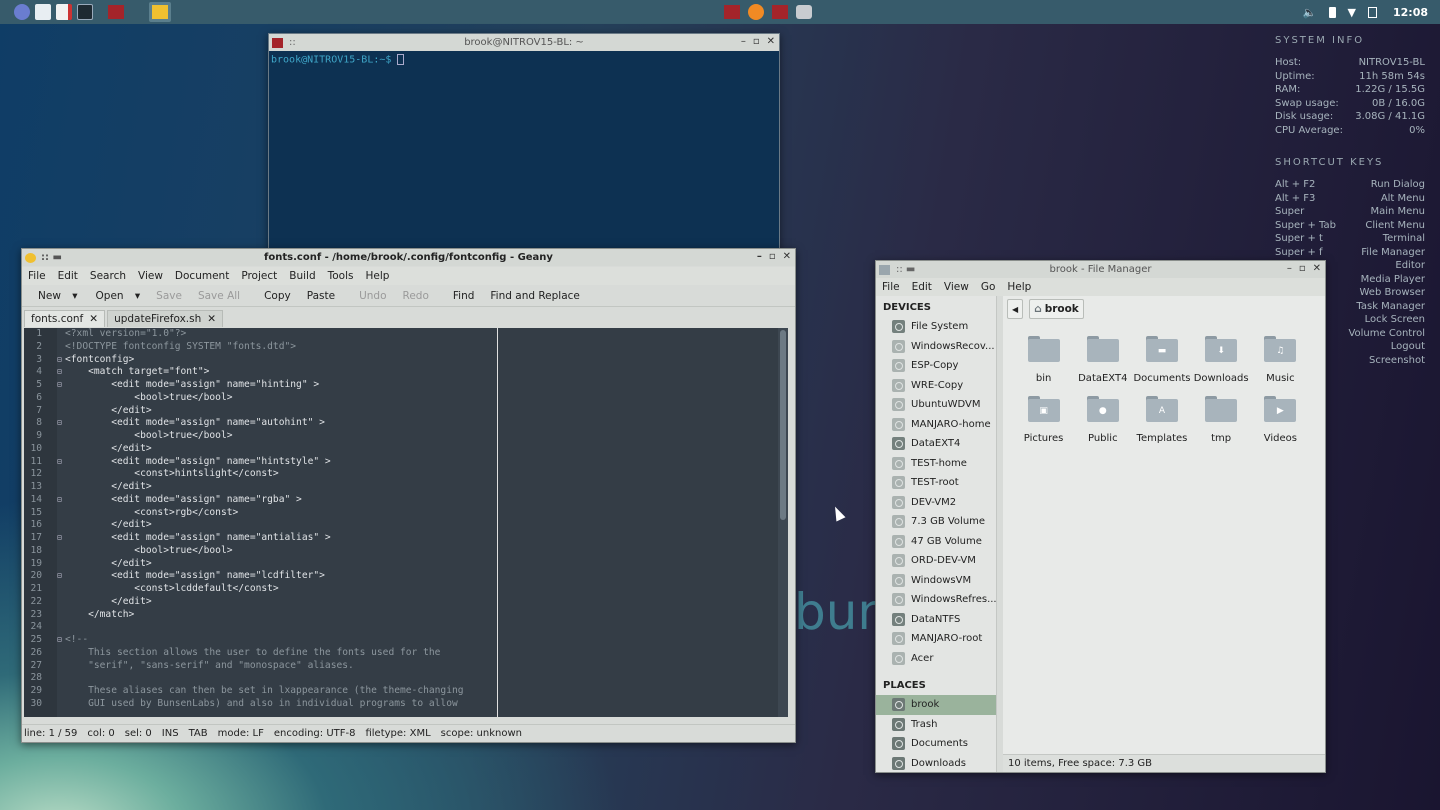 Image resolution: width=1440 pixels, height=810 pixels. I want to click on sidebar-item-place: brook, so click(936, 705).